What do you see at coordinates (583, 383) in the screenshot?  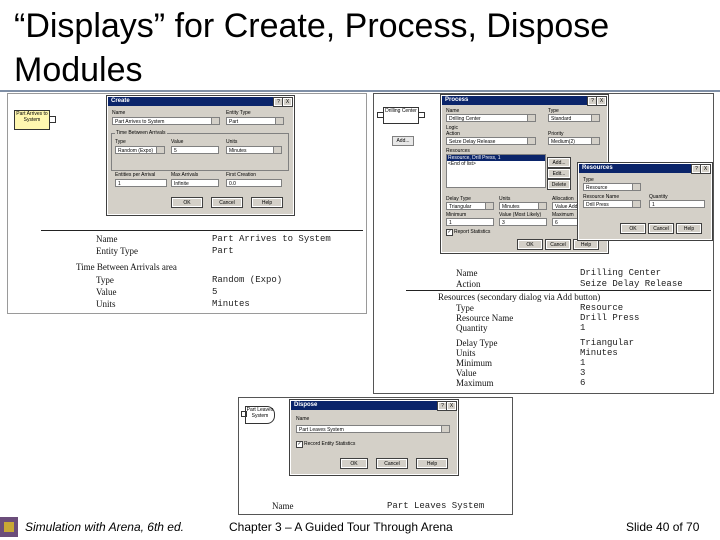 I see `process-row-value: 6` at bounding box center [583, 383].